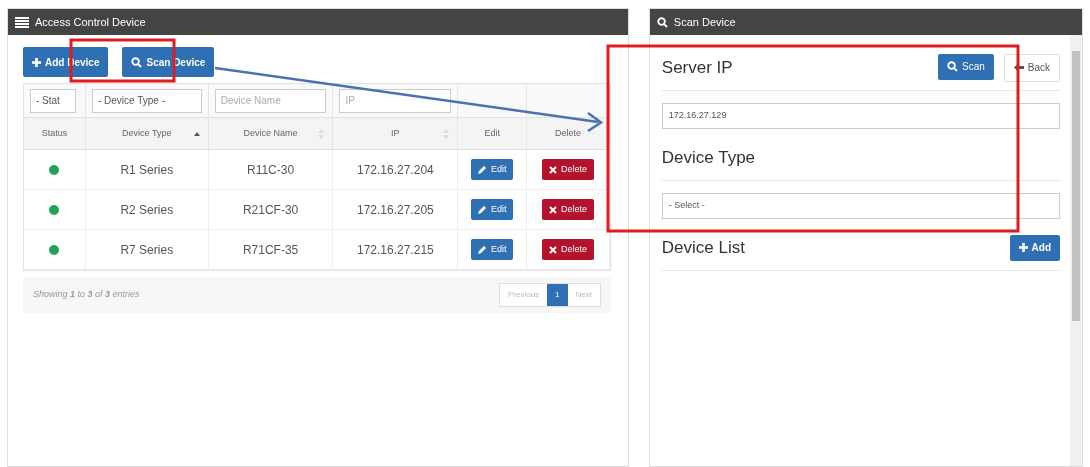  What do you see at coordinates (965, 66) in the screenshot?
I see `scan-button: Scan` at bounding box center [965, 66].